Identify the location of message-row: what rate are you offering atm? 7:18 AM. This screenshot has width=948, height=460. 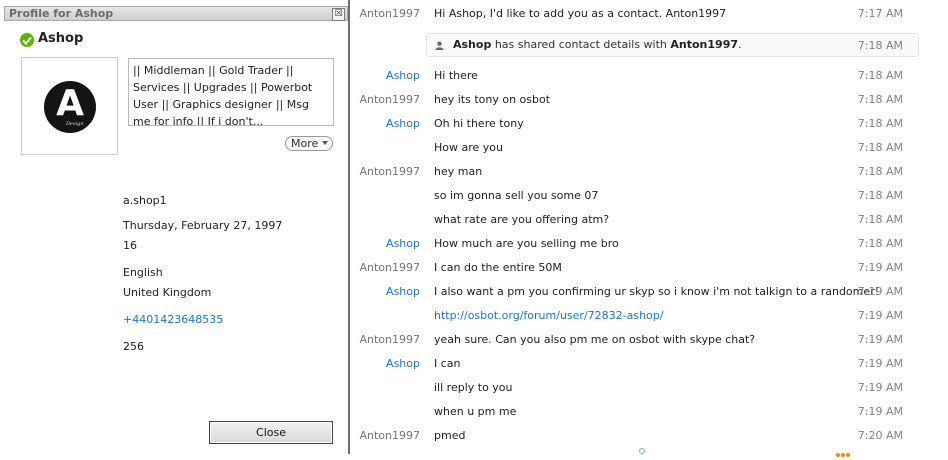
(650, 218).